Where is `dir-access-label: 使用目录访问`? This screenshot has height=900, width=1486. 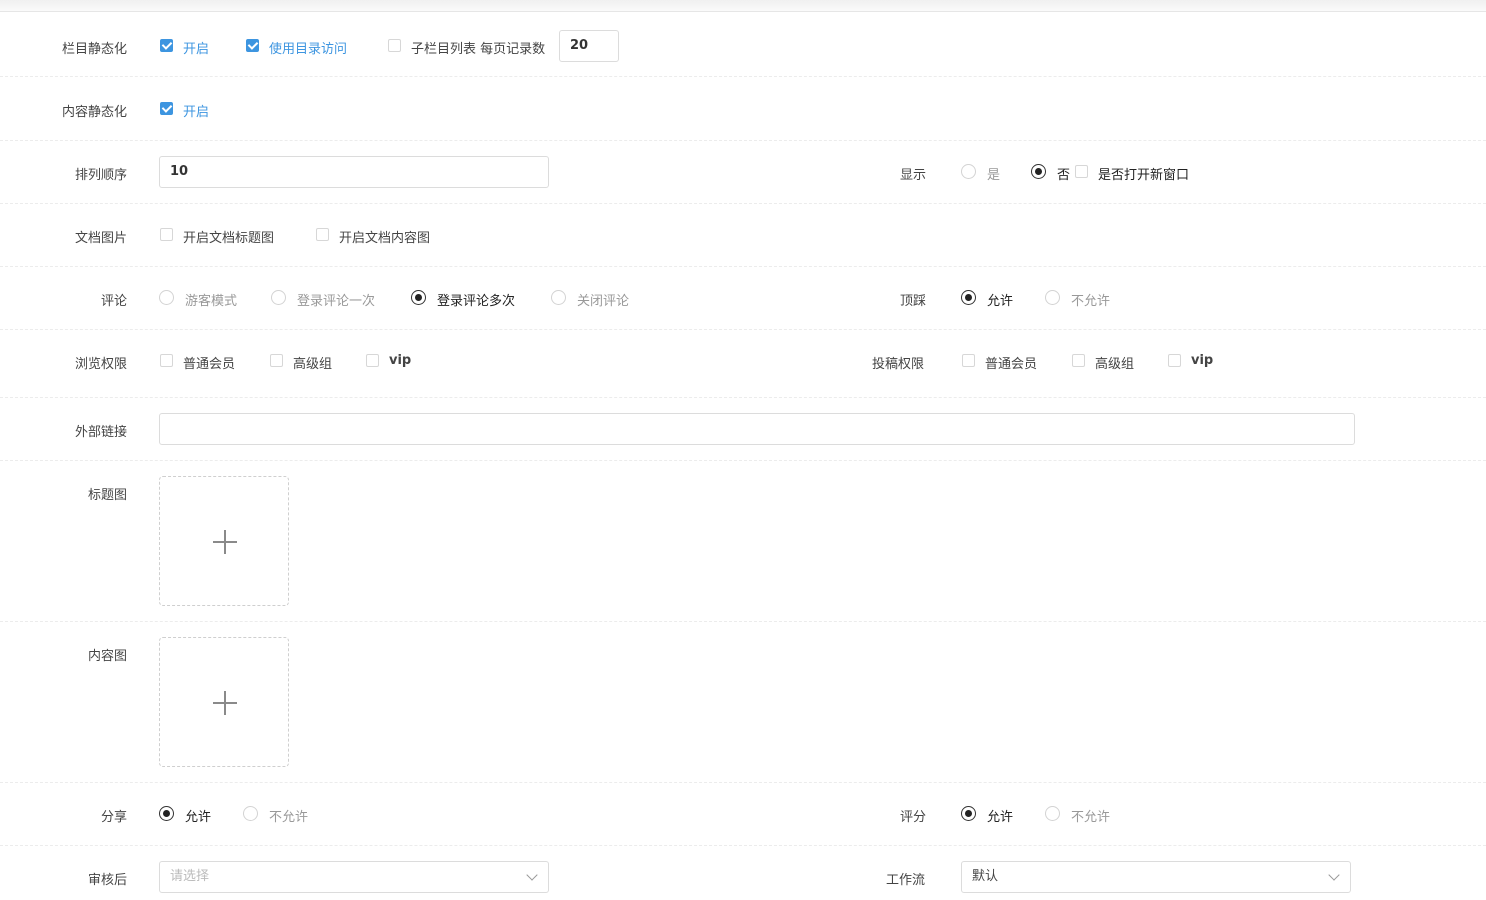
dir-access-label: 使用目录访问 is located at coordinates (308, 47).